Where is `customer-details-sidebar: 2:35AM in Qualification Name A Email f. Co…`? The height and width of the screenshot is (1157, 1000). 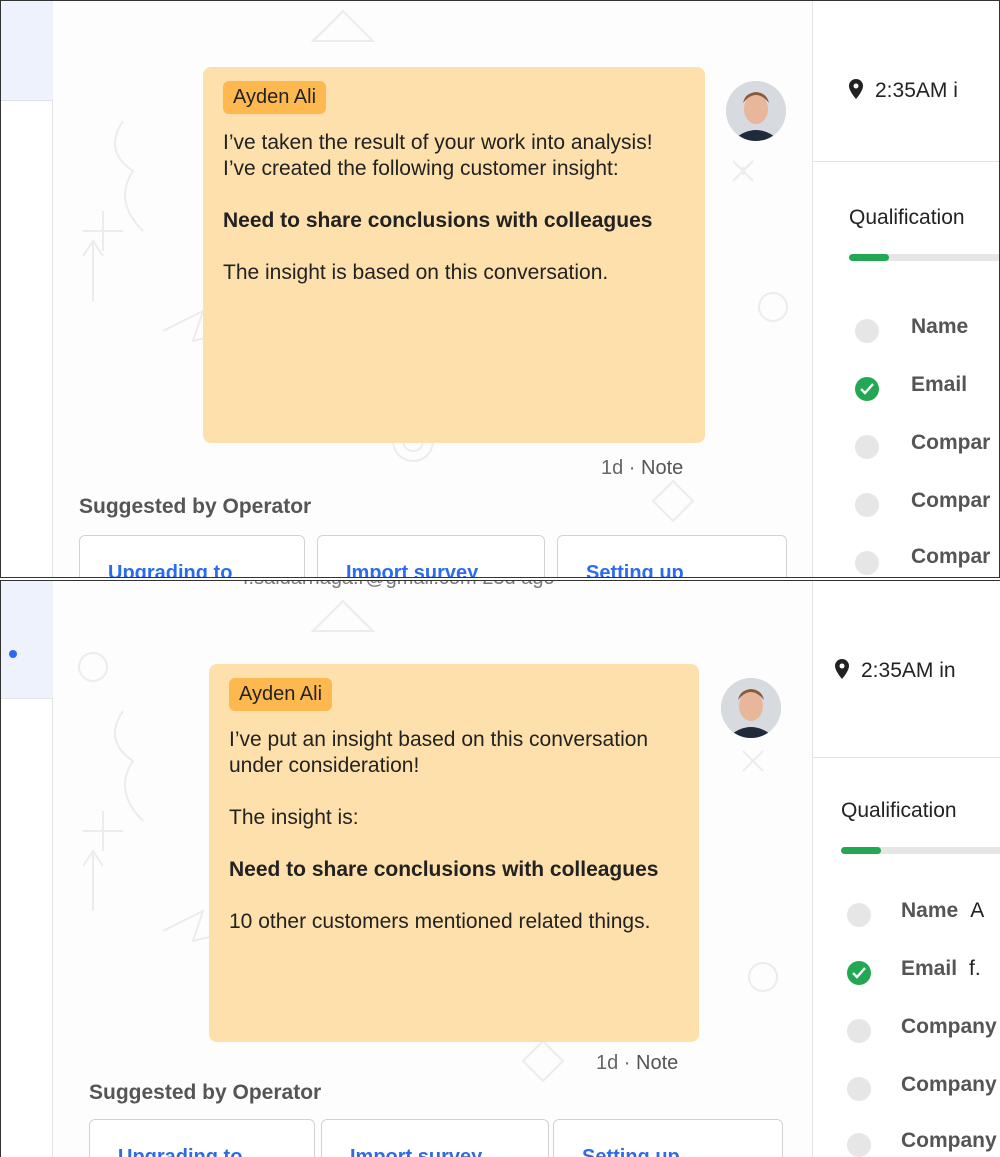 customer-details-sidebar: 2:35AM in Qualification Name A Email f. Co… is located at coordinates (906, 869).